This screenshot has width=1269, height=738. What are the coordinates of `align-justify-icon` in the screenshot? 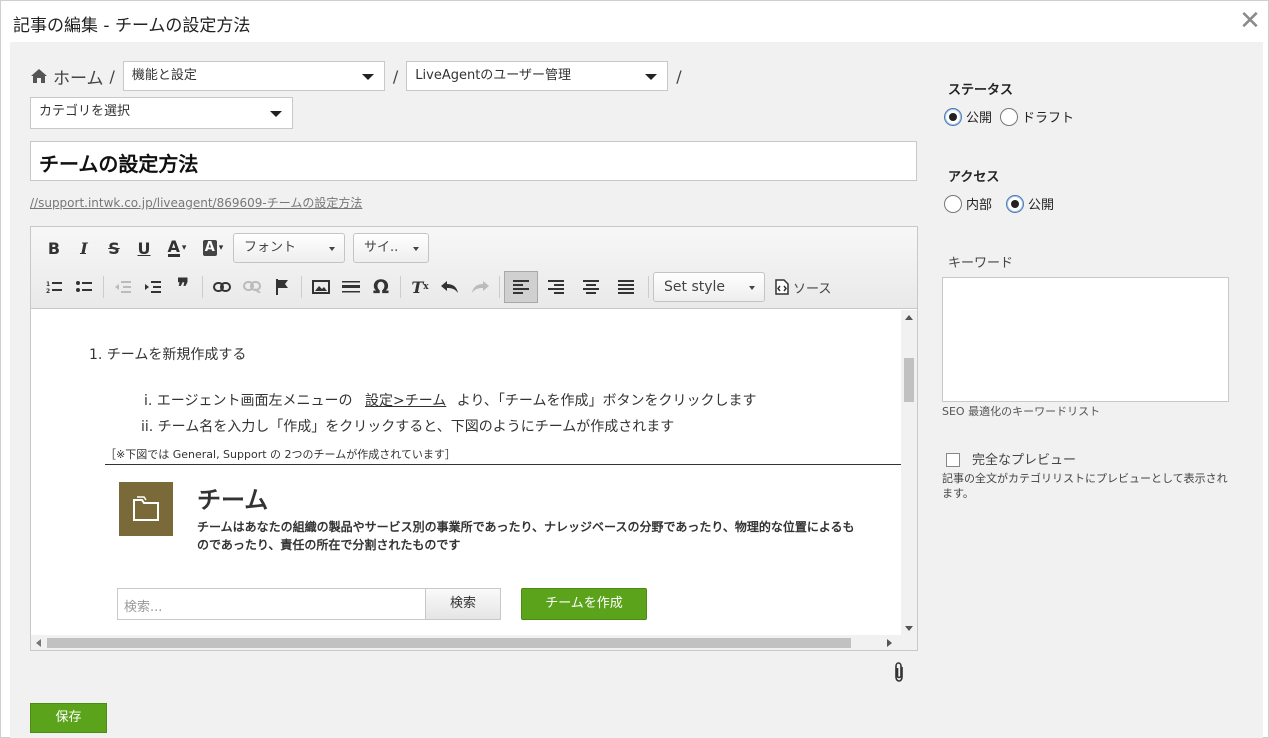 It's located at (626, 287).